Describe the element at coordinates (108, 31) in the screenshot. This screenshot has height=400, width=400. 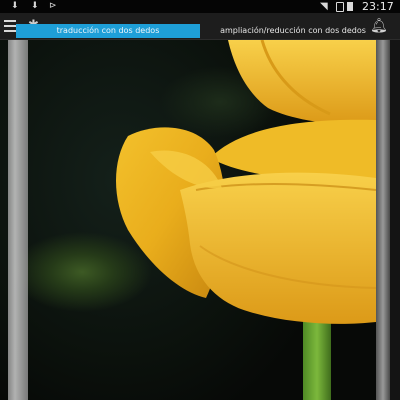
I see `tab-two-finger-translate: traducción con dos dedos` at that location.